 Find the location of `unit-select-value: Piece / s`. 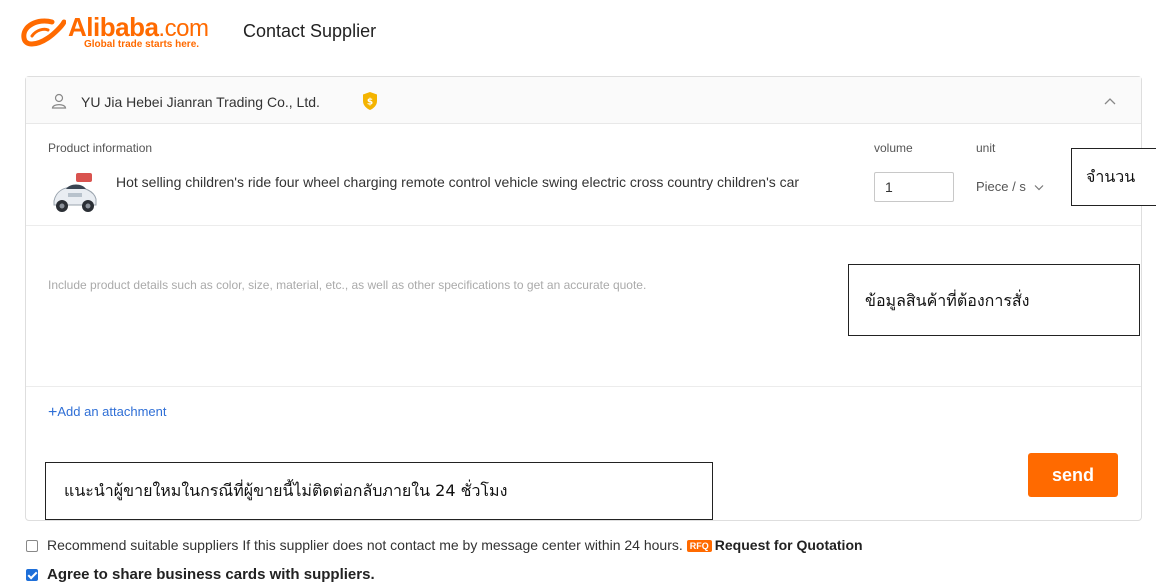

unit-select-value: Piece / s is located at coordinates (1001, 186).